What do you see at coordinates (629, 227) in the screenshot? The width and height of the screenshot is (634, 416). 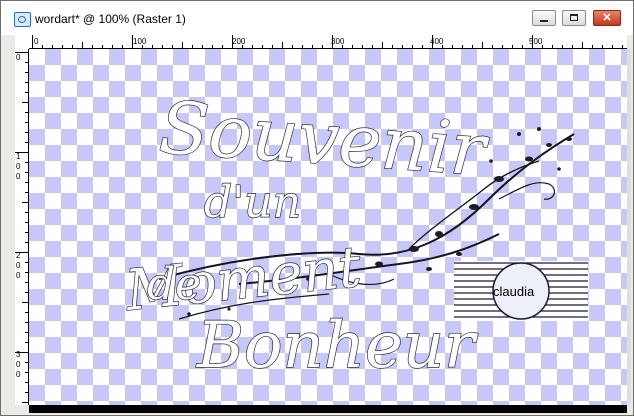 I see `vertical-scroll-edge` at bounding box center [629, 227].